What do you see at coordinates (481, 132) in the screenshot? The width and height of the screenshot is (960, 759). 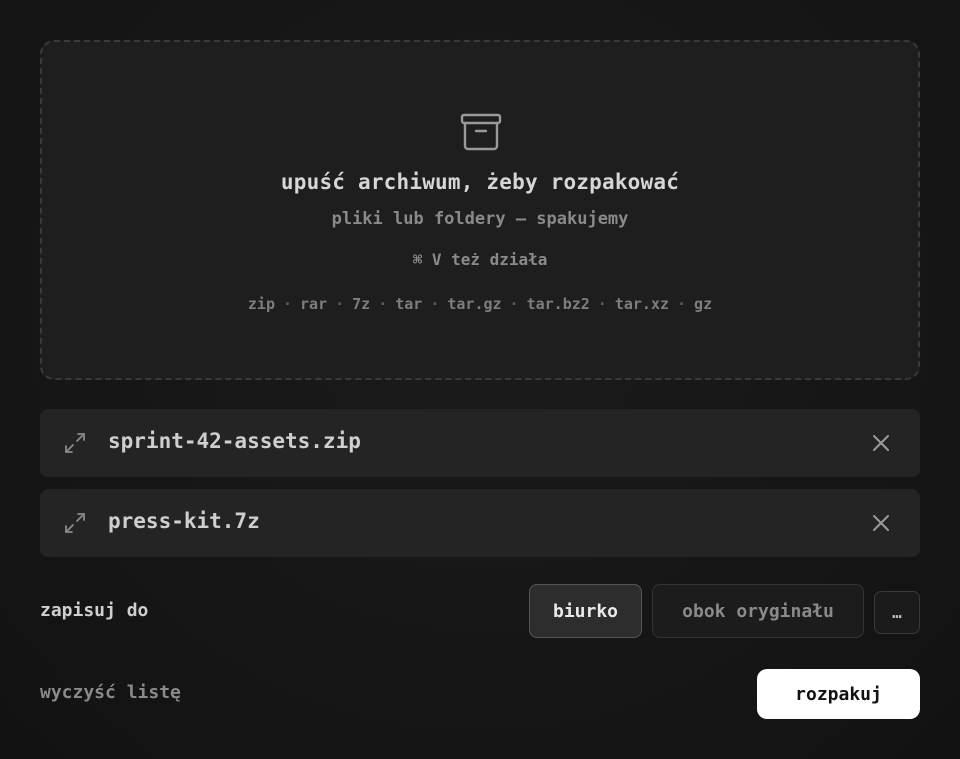 I see `archive-box-icon` at bounding box center [481, 132].